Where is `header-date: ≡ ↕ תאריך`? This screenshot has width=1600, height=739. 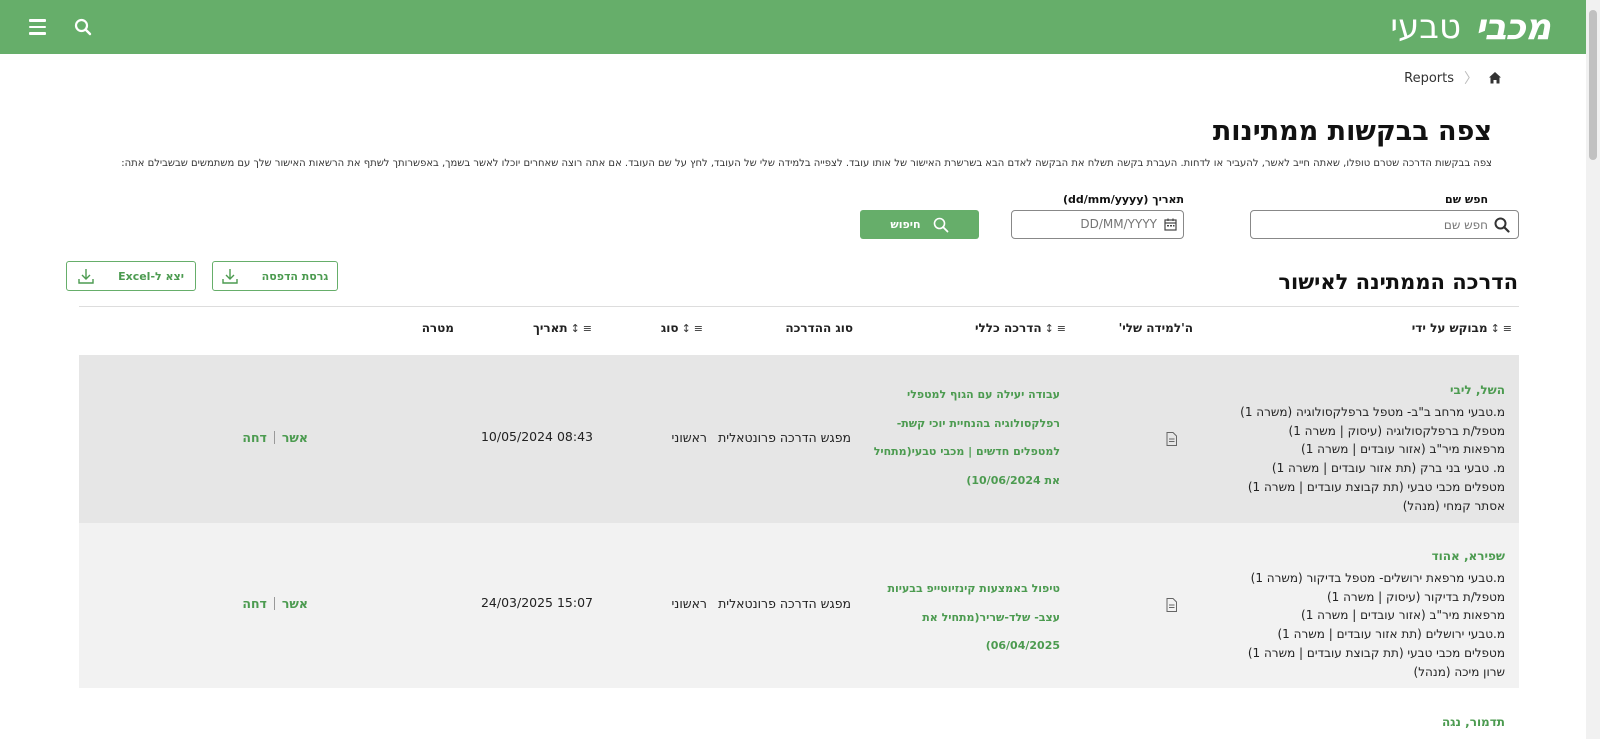
header-date: ≡ ↕ תאריך is located at coordinates (562, 328).